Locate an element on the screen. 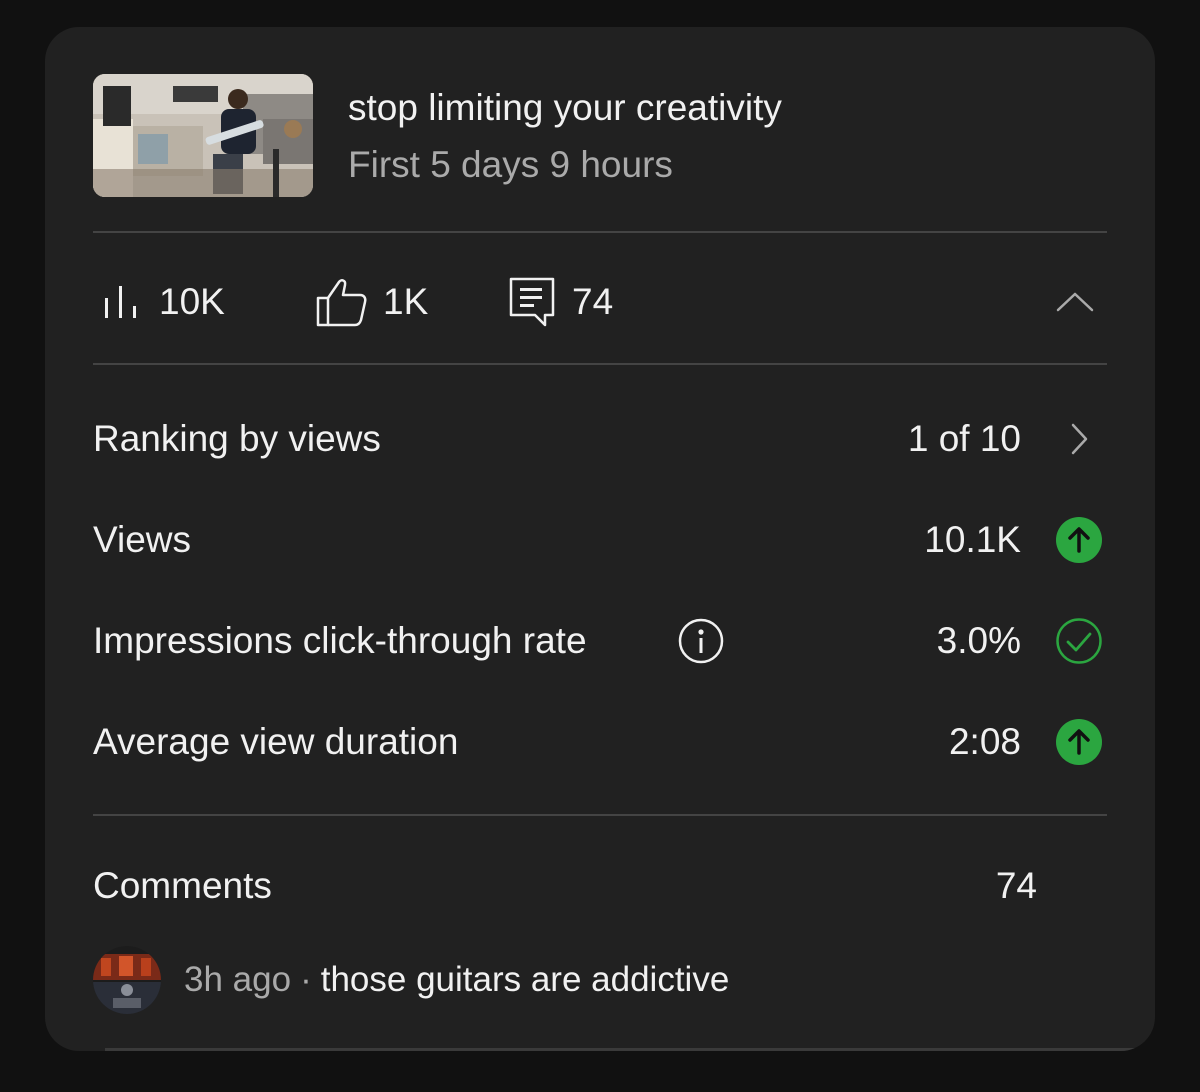  avatar is located at coordinates (127, 980).